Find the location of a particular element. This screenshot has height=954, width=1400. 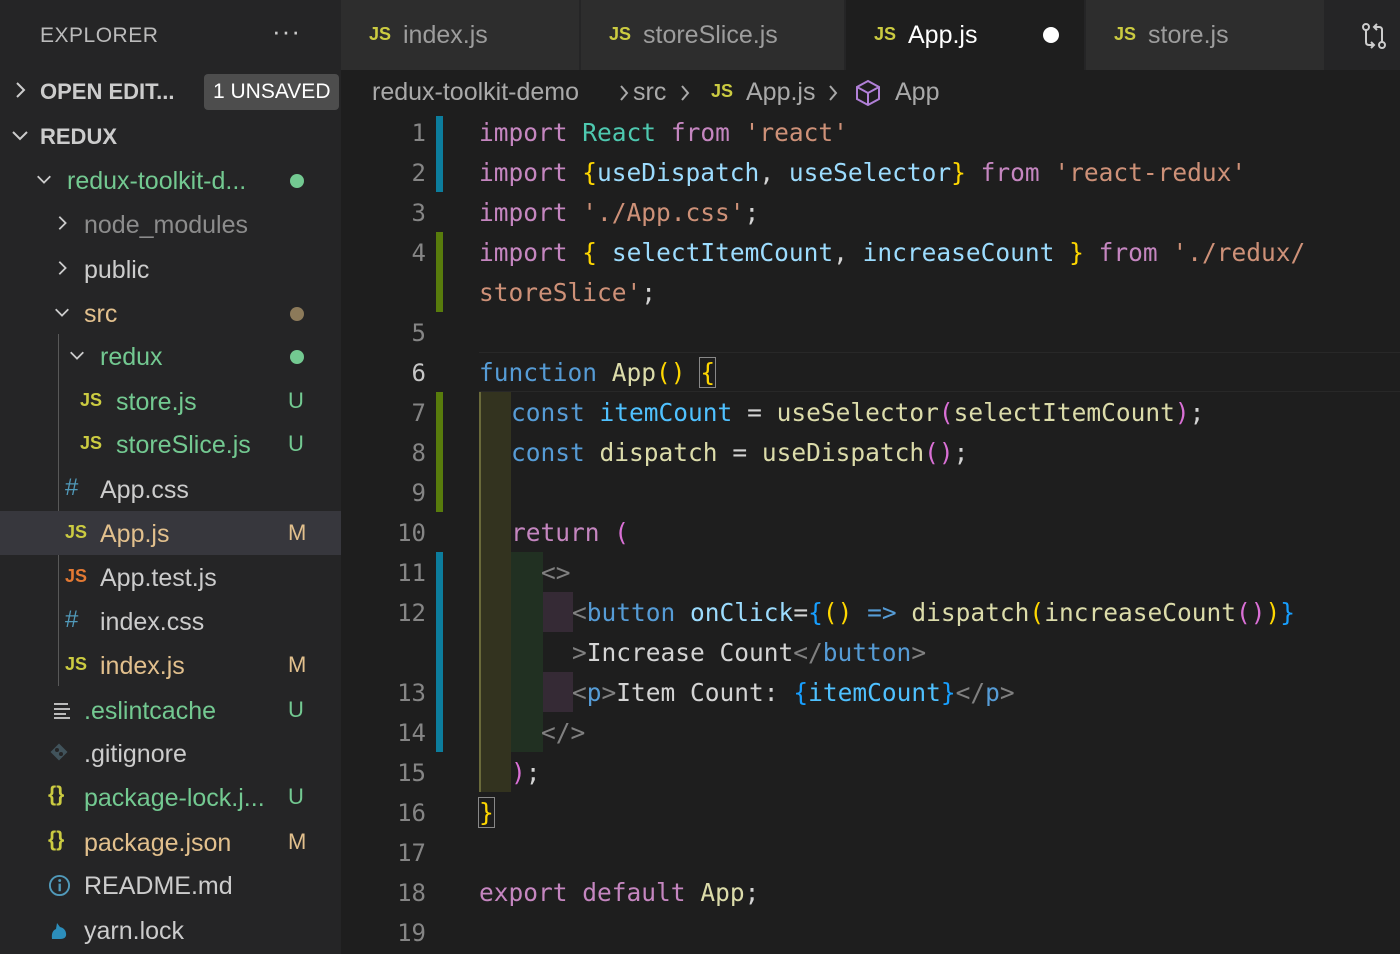

tree-item-label: index.css is located at coordinates (152, 622).